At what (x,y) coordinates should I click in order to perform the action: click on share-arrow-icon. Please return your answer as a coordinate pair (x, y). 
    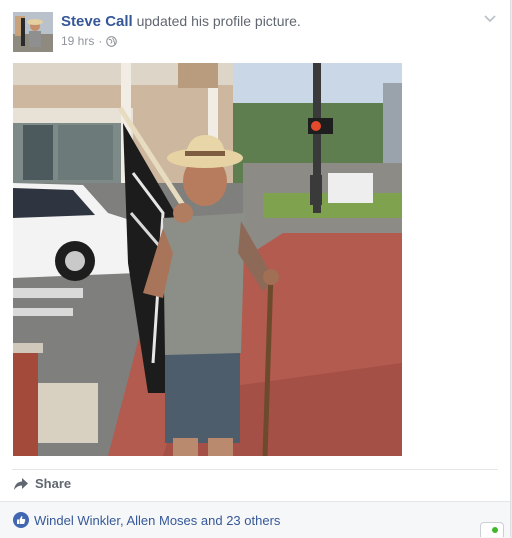
    Looking at the image, I should click on (21, 483).